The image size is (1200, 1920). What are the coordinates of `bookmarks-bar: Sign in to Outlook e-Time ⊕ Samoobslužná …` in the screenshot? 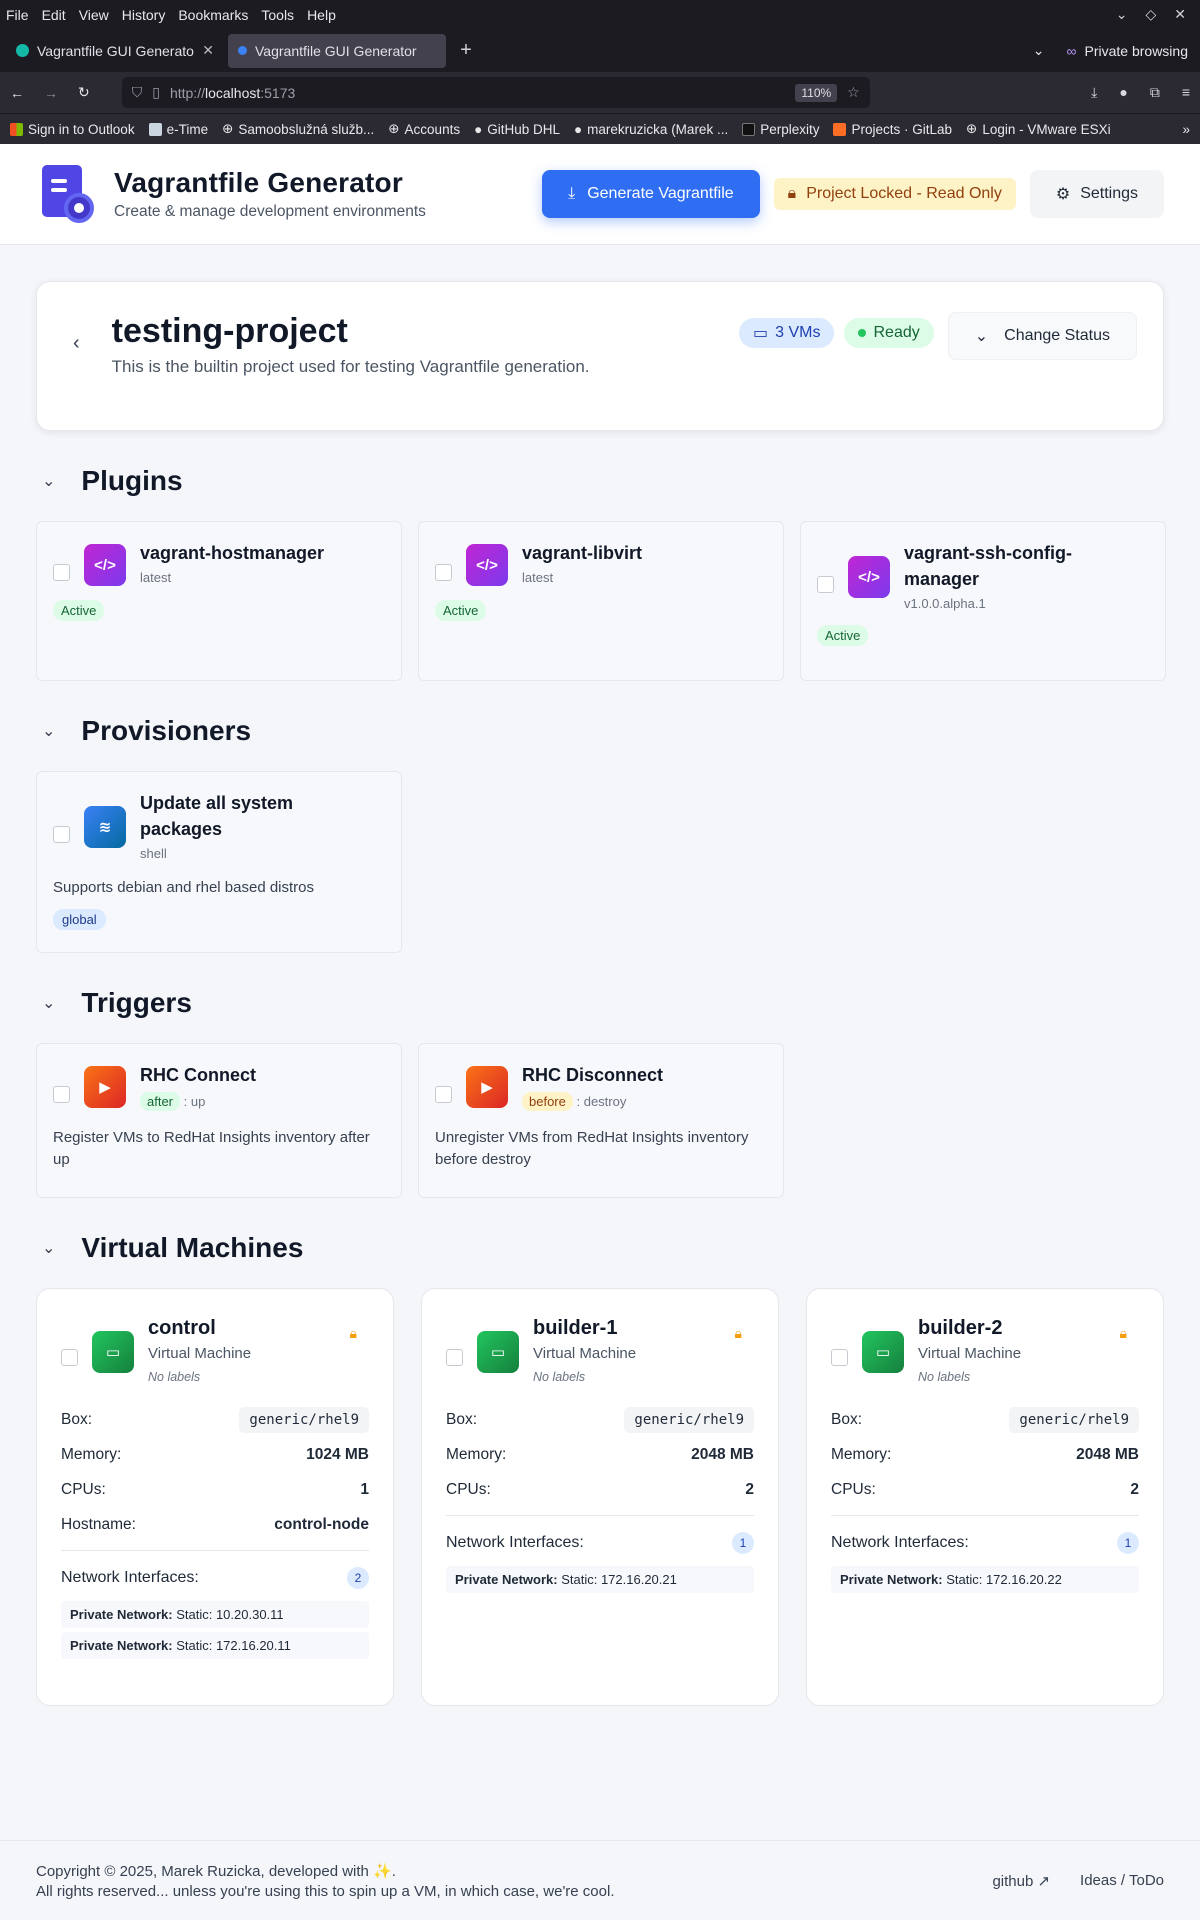 It's located at (600, 128).